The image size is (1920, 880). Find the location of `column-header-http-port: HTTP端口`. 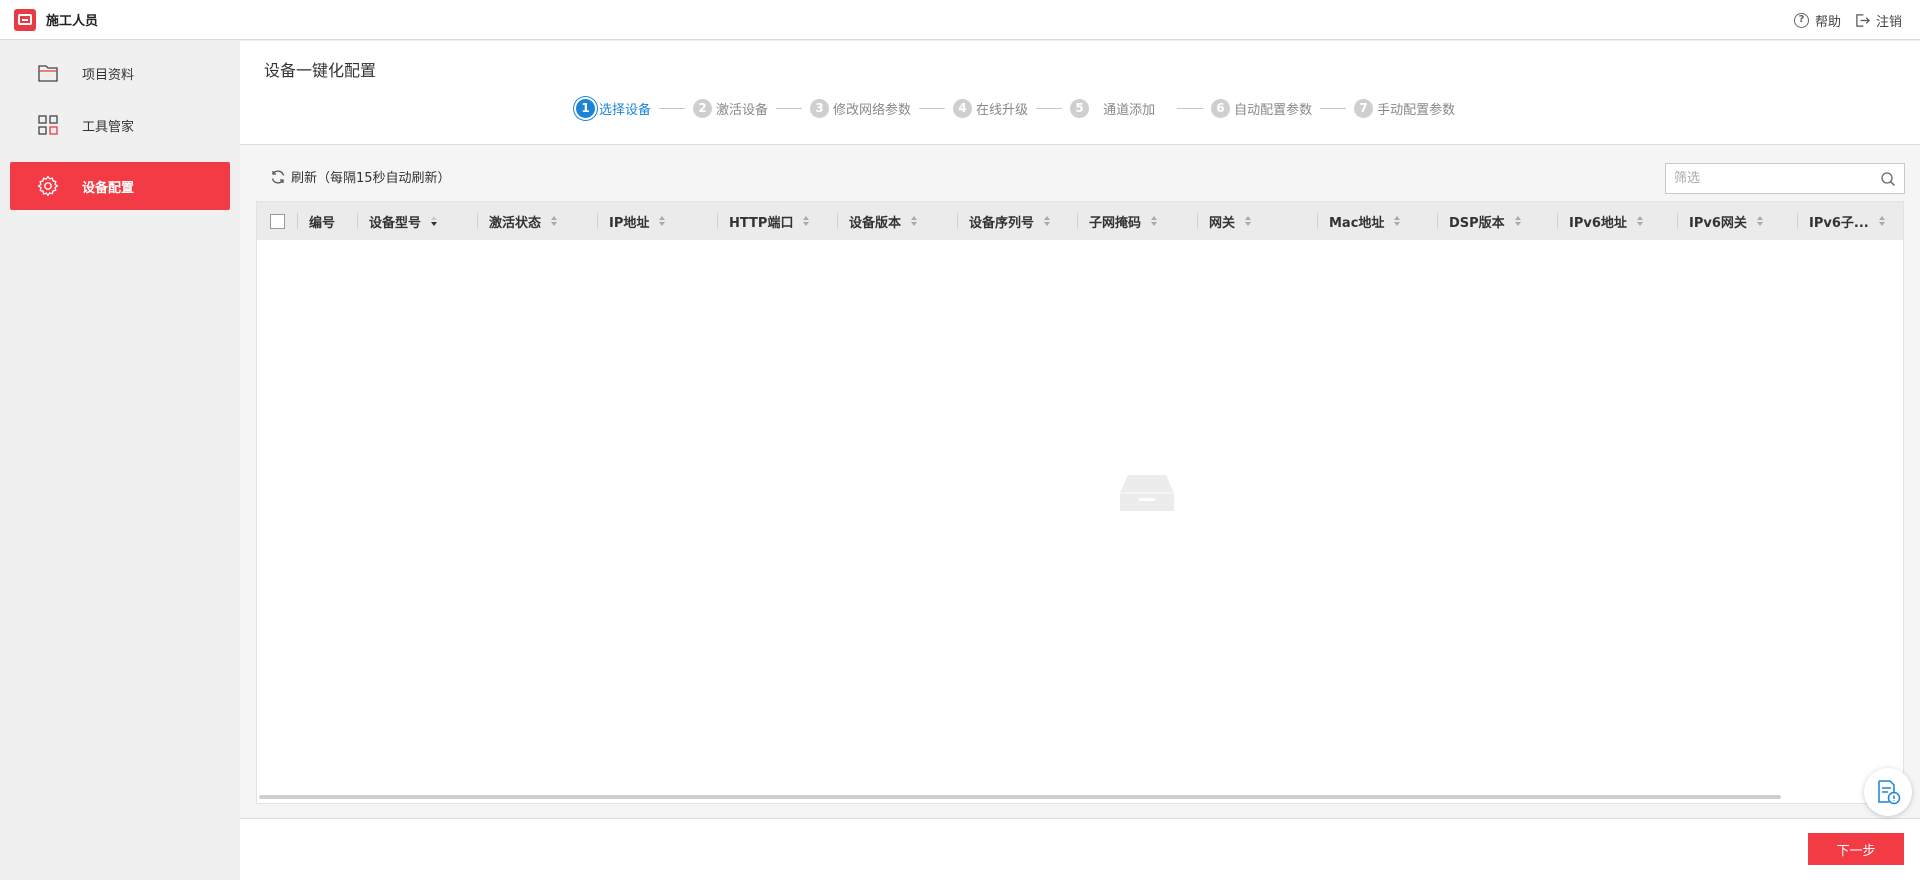

column-header-http-port: HTTP端口 is located at coordinates (777, 221).